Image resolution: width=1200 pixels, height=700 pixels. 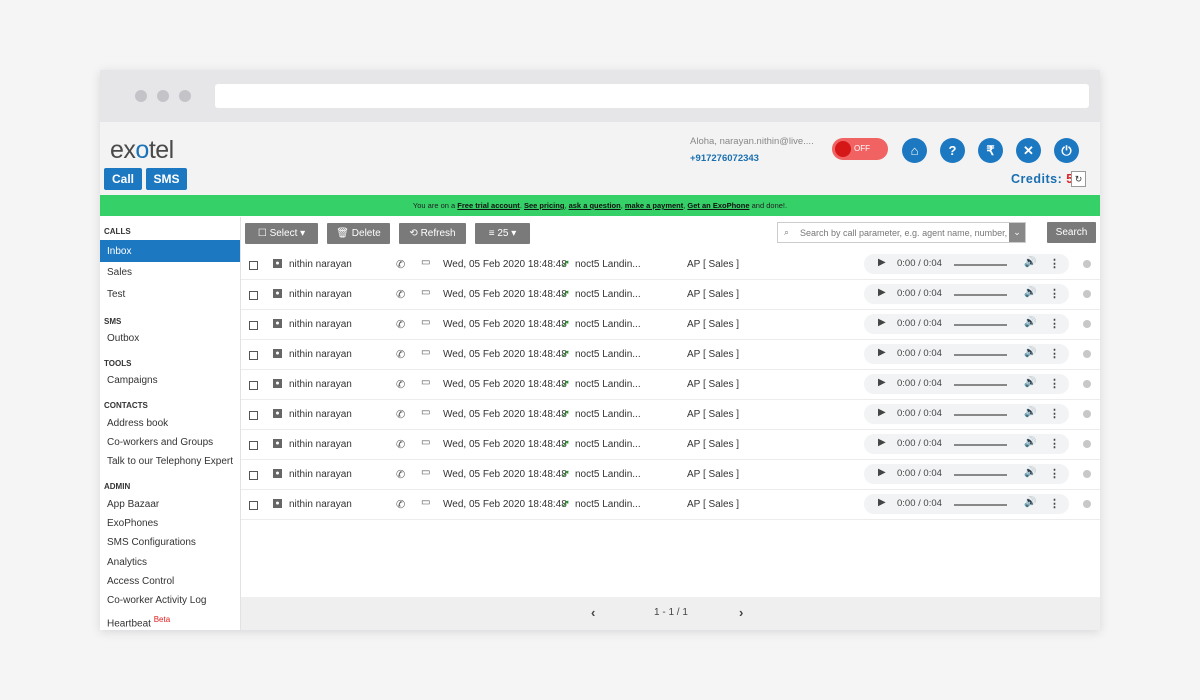 What do you see at coordinates (432, 233) in the screenshot?
I see `refresh-button: ⟲ Refresh` at bounding box center [432, 233].